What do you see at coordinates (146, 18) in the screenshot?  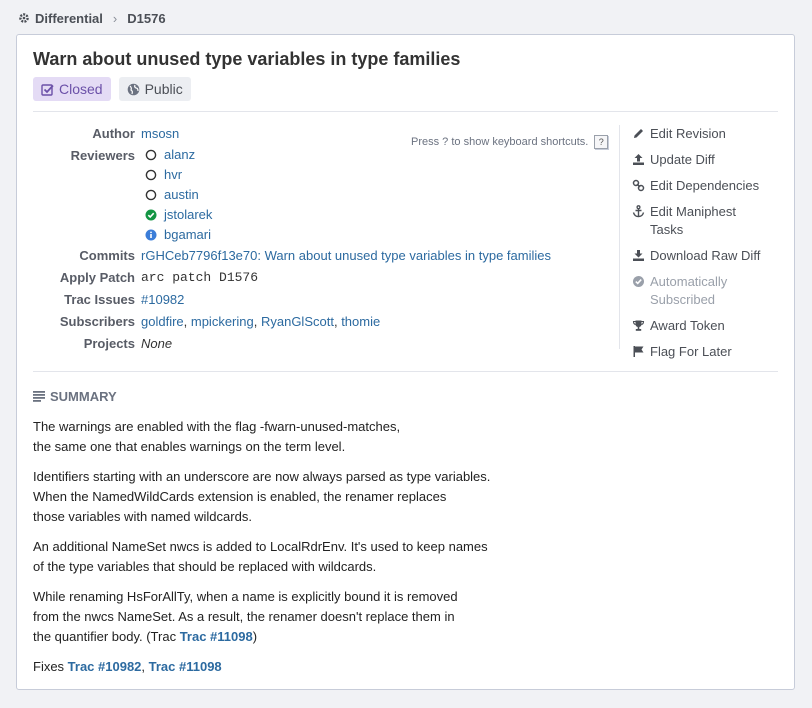 I see `breadcrumb-revision: D1576` at bounding box center [146, 18].